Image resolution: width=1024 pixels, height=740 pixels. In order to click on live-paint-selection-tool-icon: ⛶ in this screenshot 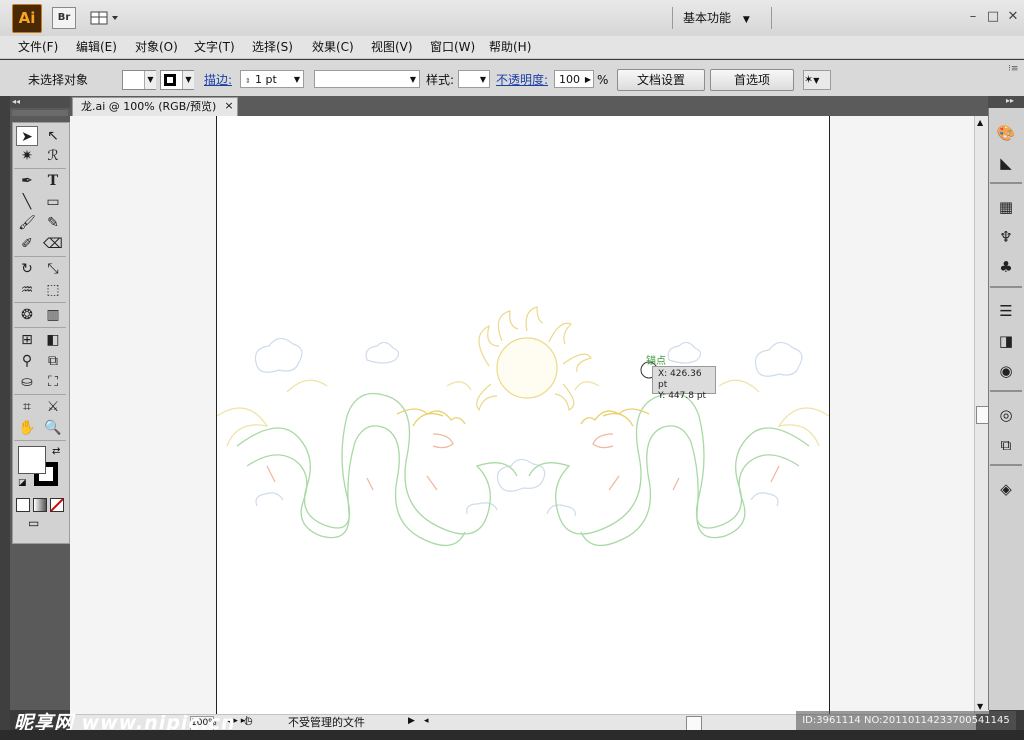, I will do `click(53, 382)`.